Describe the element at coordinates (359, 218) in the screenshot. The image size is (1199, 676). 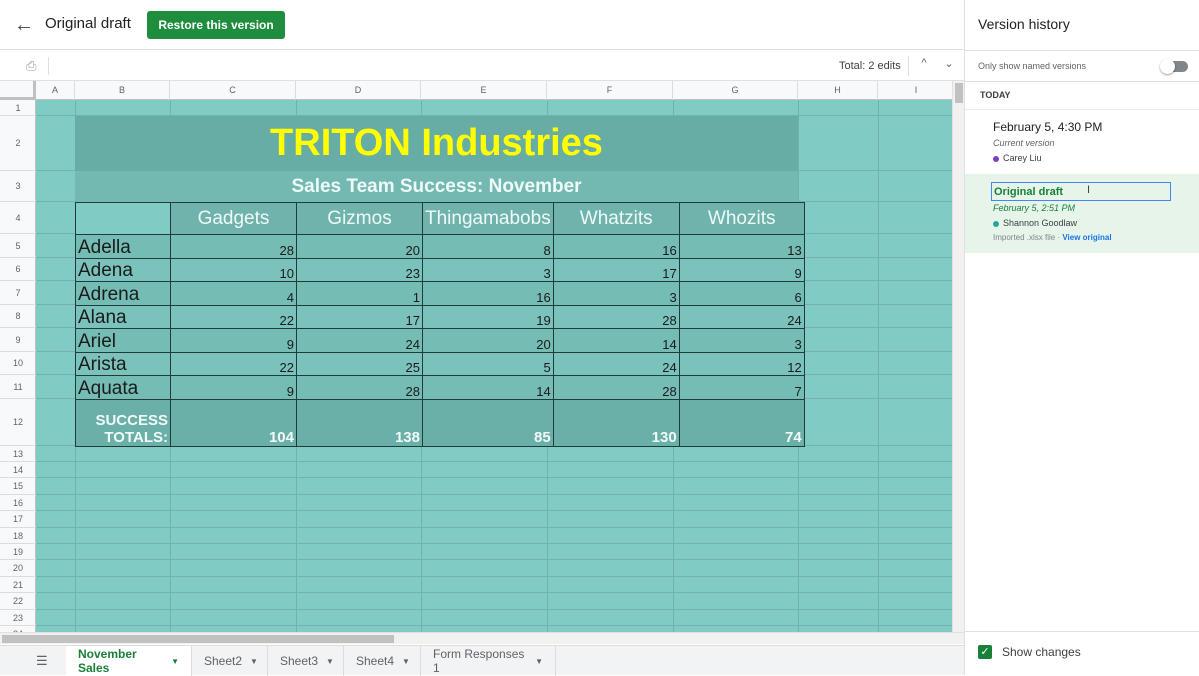
I see `header-cell: Gizmos` at that location.